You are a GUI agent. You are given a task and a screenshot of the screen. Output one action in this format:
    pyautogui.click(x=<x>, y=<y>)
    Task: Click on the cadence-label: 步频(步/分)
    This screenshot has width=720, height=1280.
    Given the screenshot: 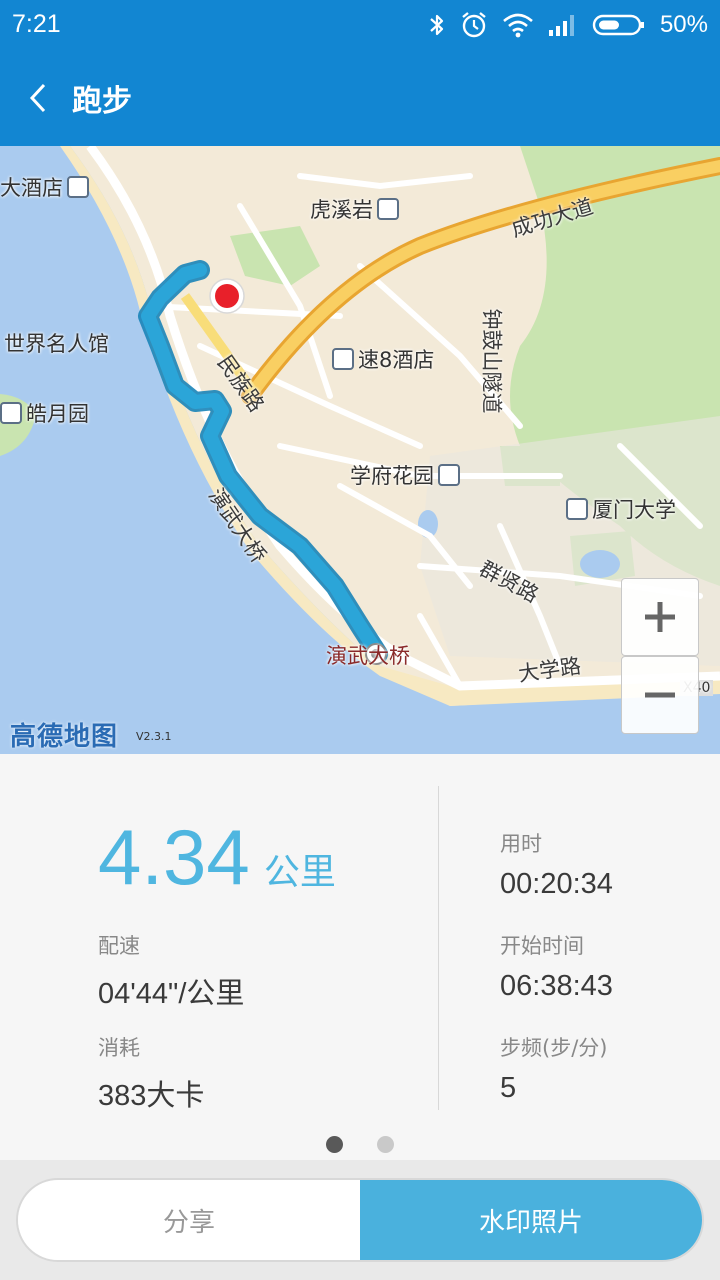 What is the action you would take?
    pyautogui.click(x=554, y=1048)
    